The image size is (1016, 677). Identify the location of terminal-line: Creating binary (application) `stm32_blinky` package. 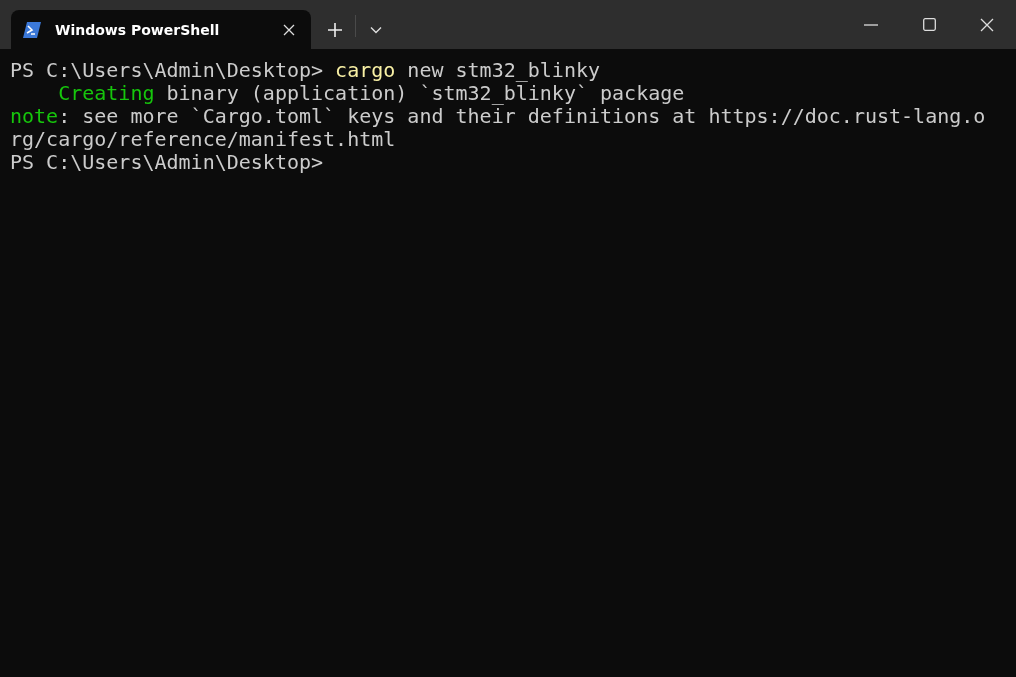
(371, 93).